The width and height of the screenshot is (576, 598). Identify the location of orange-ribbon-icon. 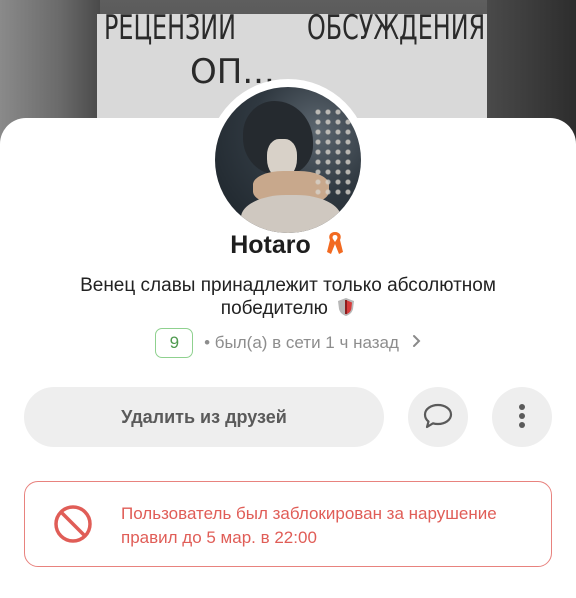
(335, 246).